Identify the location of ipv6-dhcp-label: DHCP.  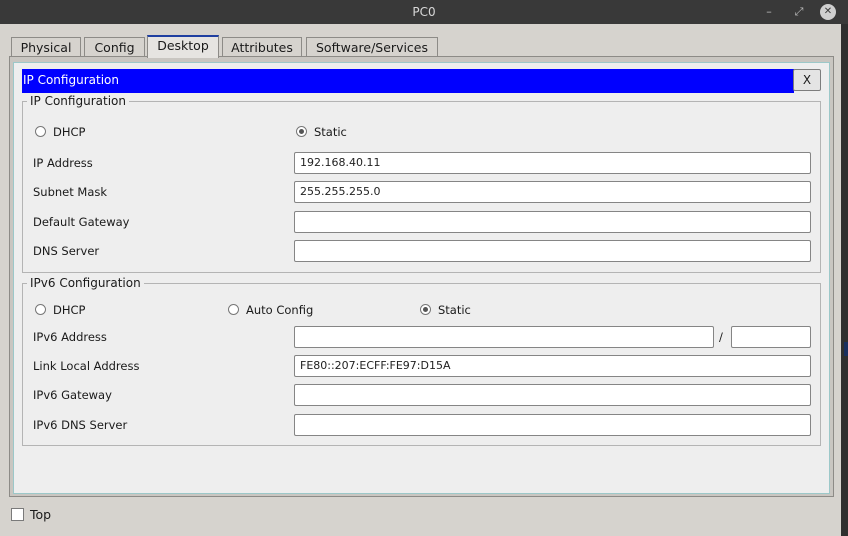
(69, 310).